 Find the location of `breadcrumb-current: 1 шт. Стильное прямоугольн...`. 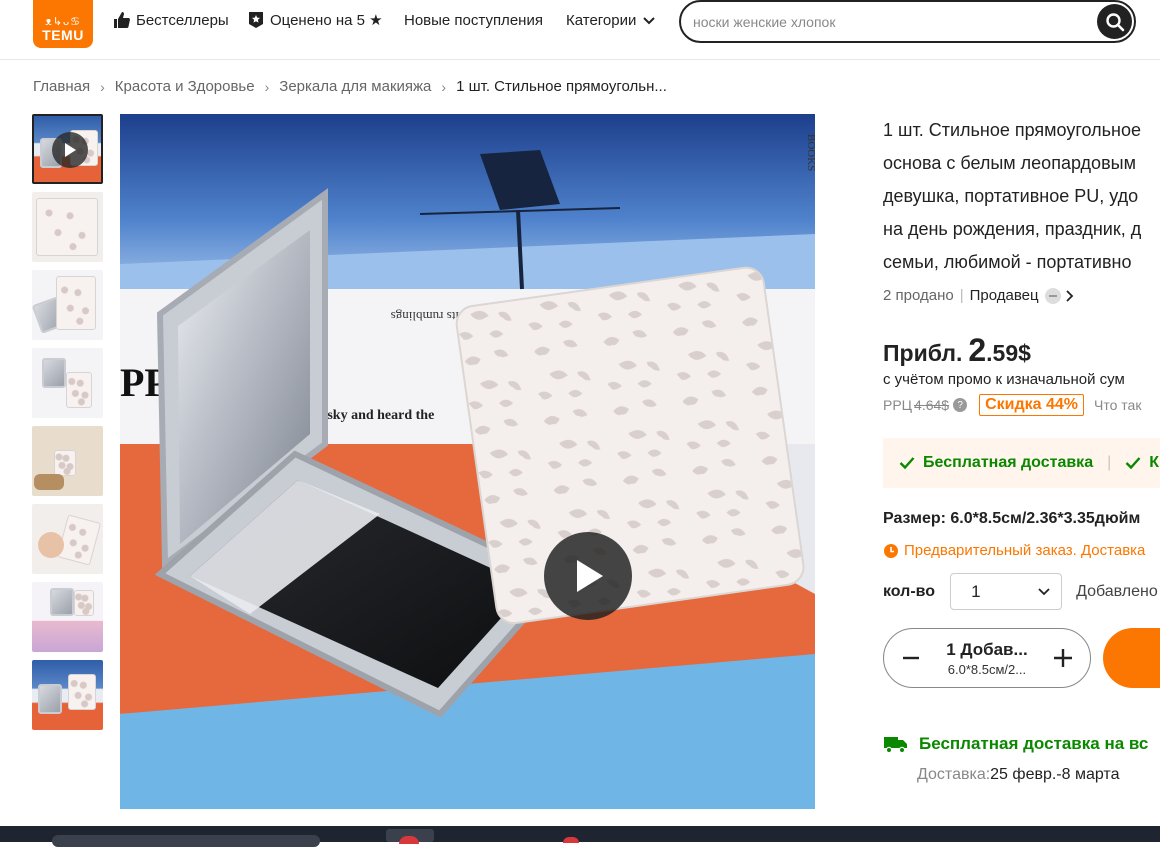

breadcrumb-current: 1 шт. Стильное прямоугольн... is located at coordinates (561, 86).